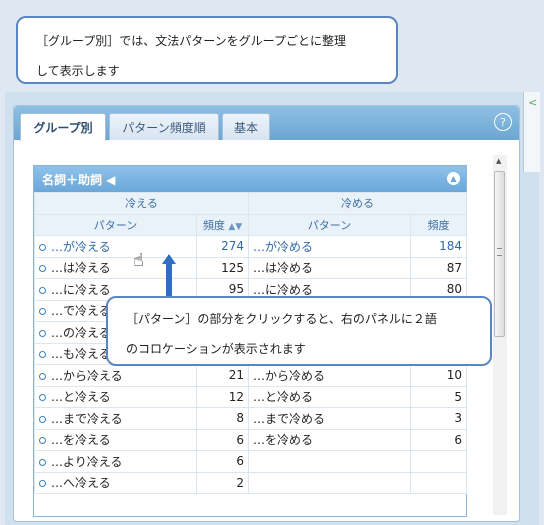 This screenshot has height=525, width=544. Describe the element at coordinates (439, 246) in the screenshot. I see `freq-right: 184` at that location.